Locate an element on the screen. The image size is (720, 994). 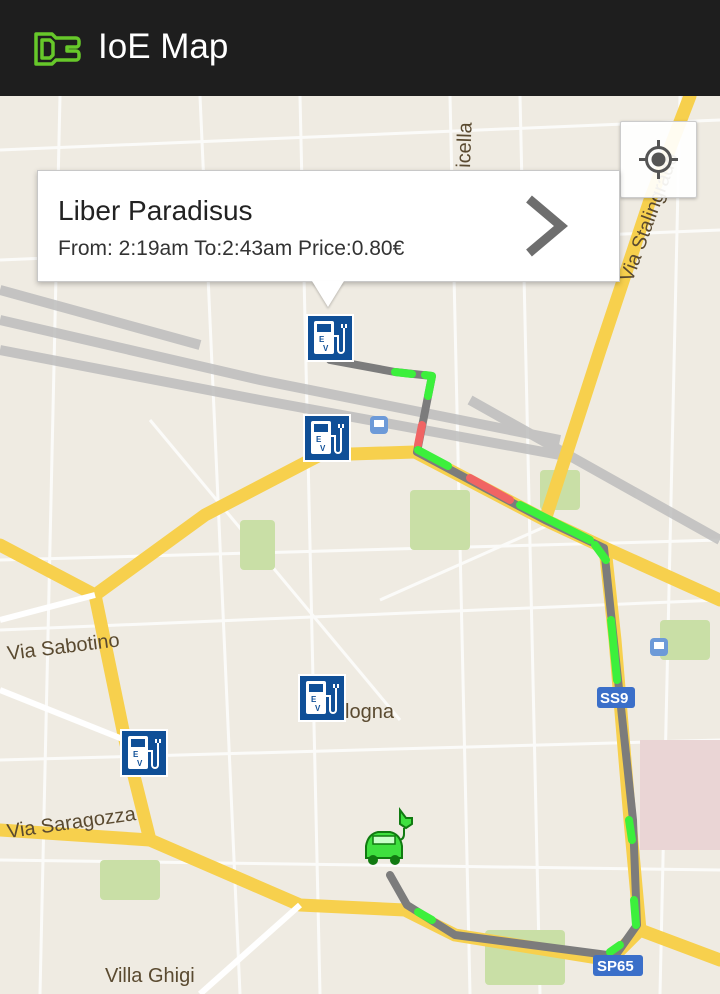
road-shield-ss9: SS9 is located at coordinates (616, 697).